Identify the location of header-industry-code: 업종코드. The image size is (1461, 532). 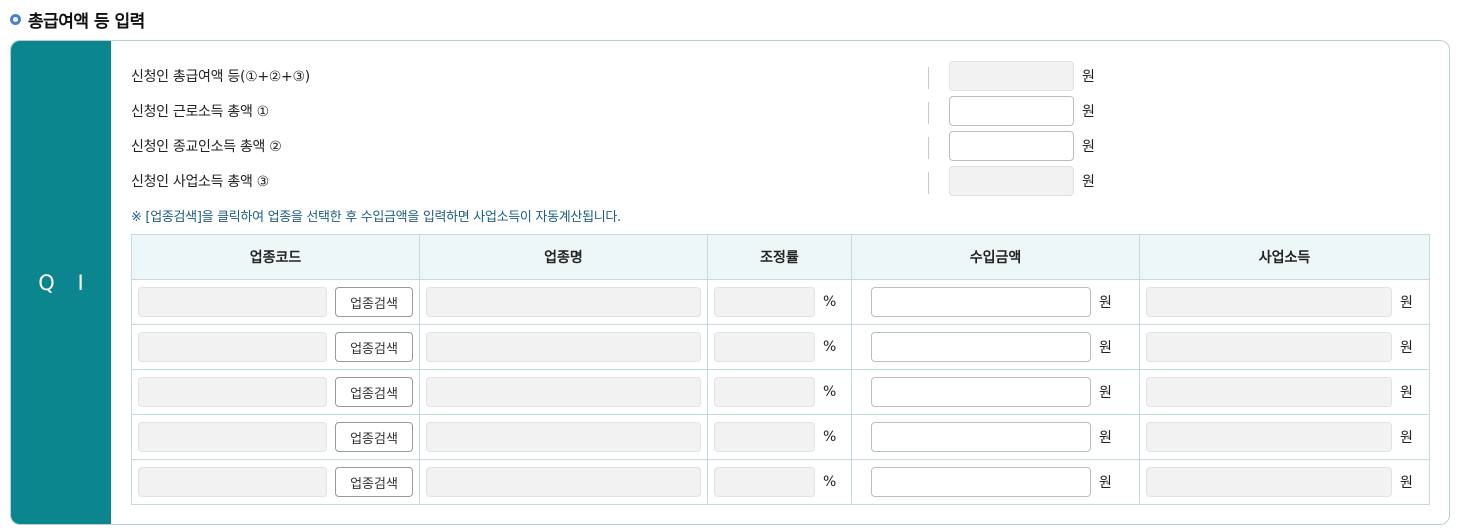
(275, 257).